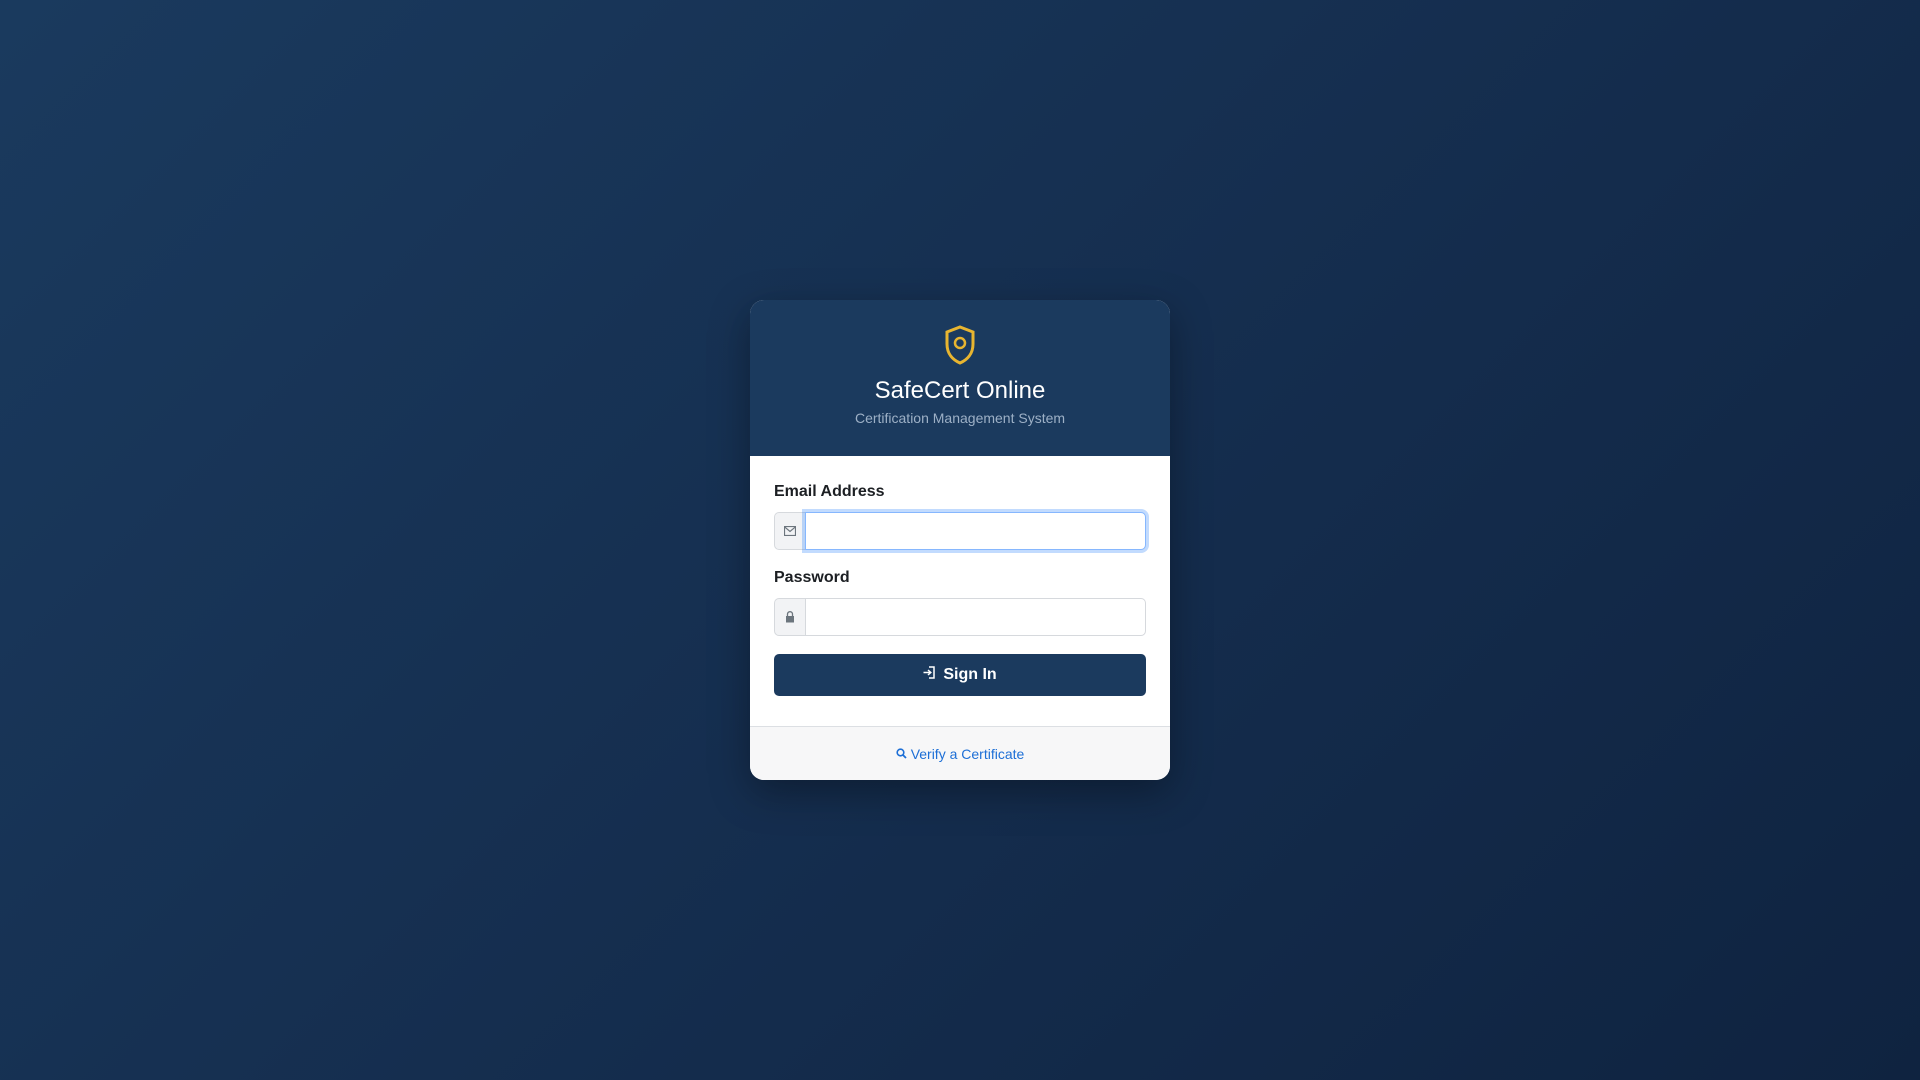 This screenshot has height=1080, width=1920. Describe the element at coordinates (960, 345) in the screenshot. I see `certificate-icon` at that location.